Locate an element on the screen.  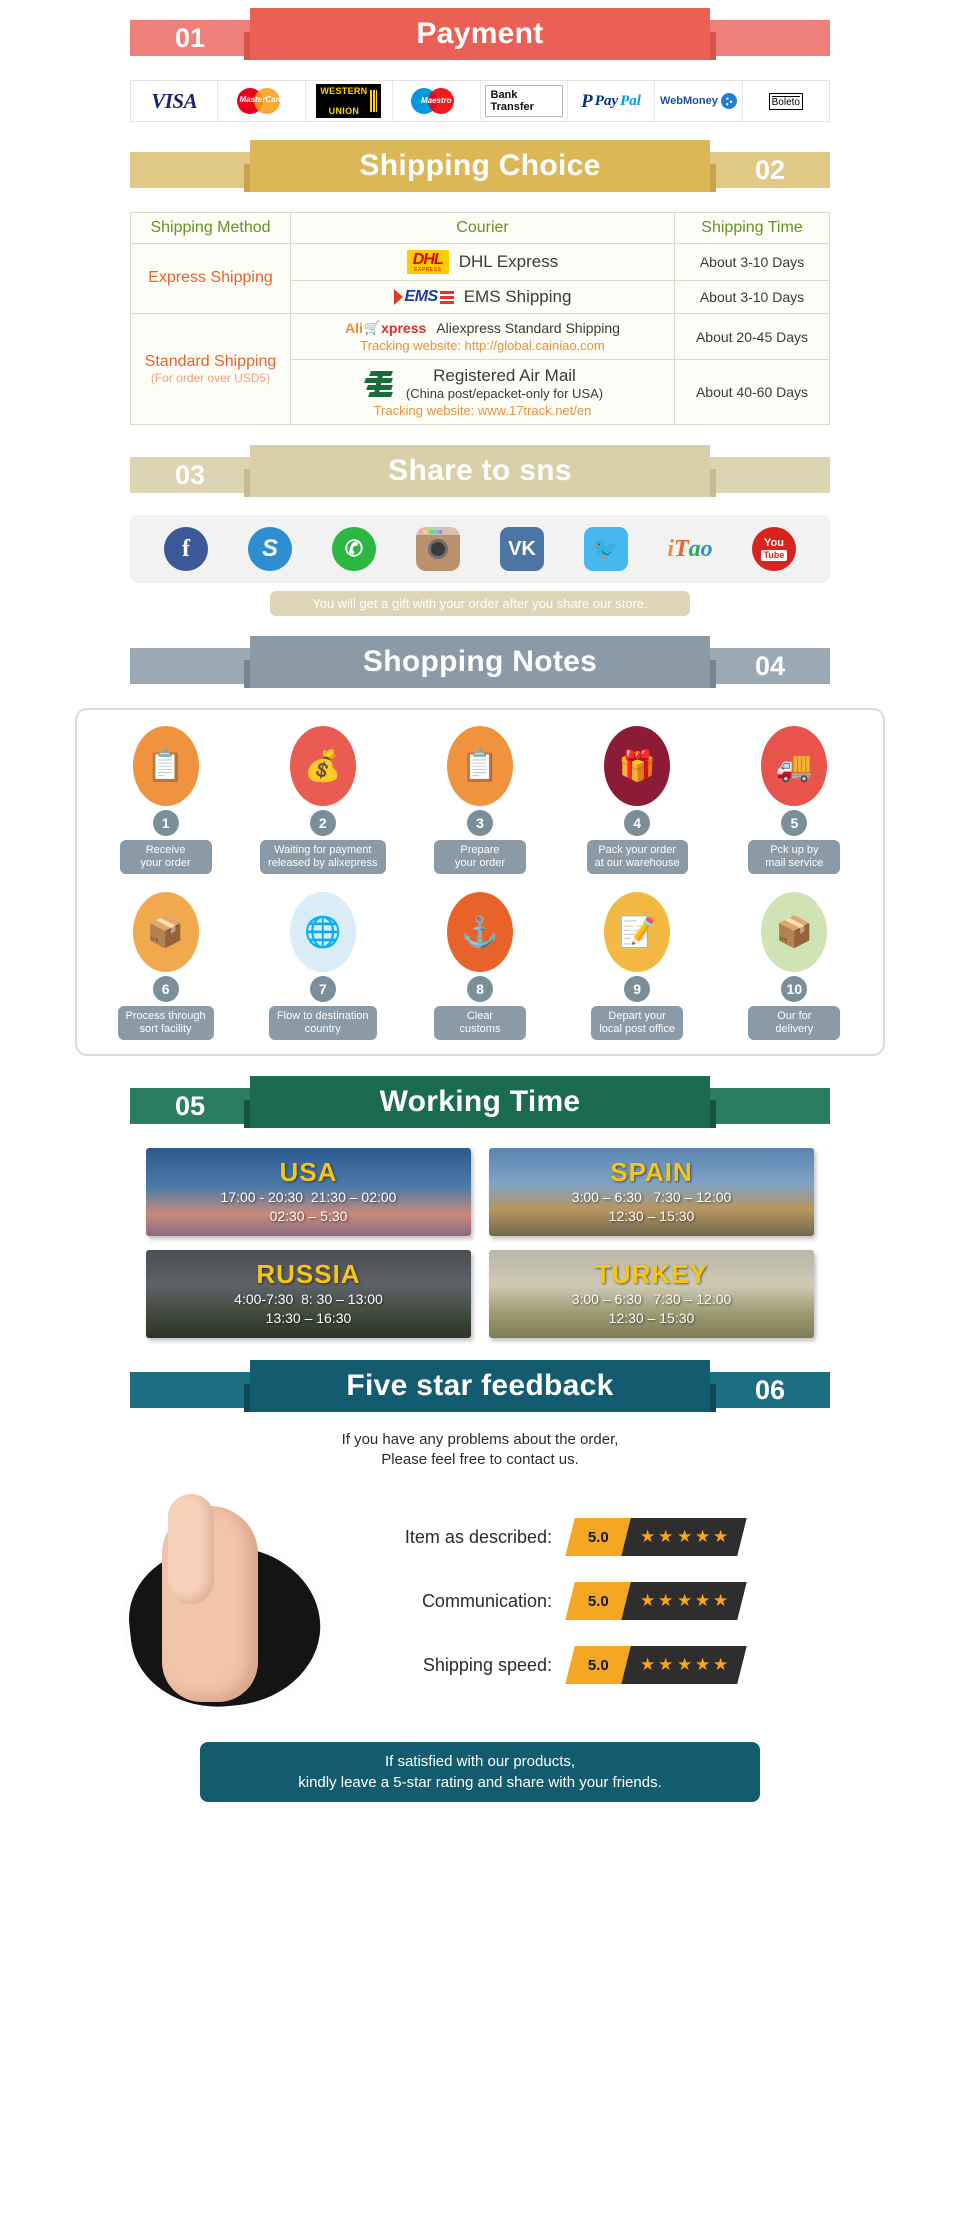
whatsapp-icon: ✆ is located at coordinates (354, 549).